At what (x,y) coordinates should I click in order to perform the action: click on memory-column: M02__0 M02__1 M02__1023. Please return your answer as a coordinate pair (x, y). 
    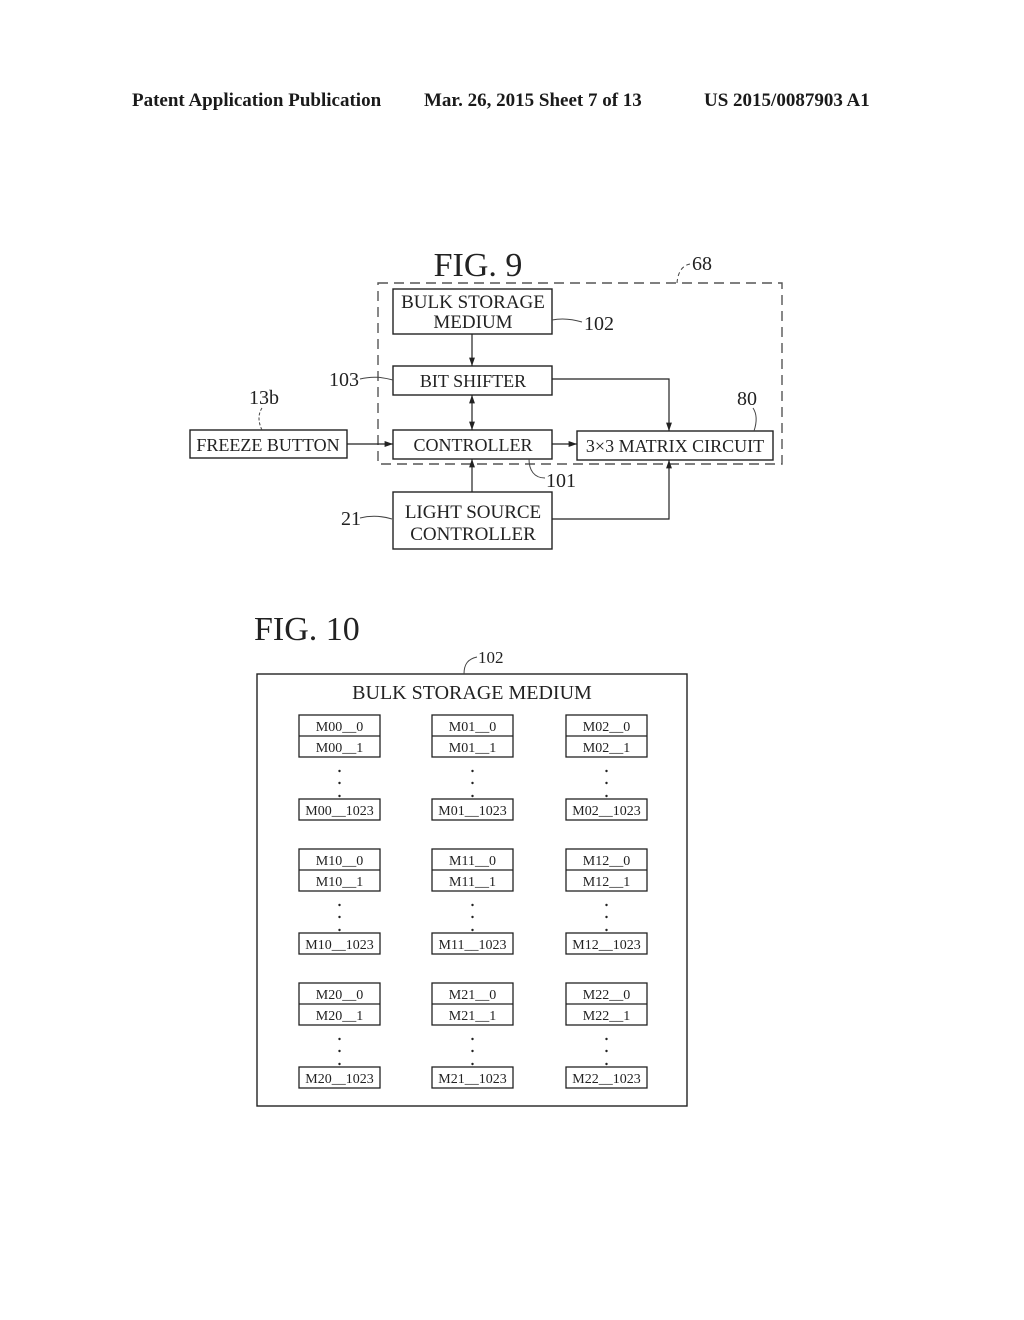
    Looking at the image, I should click on (606, 767).